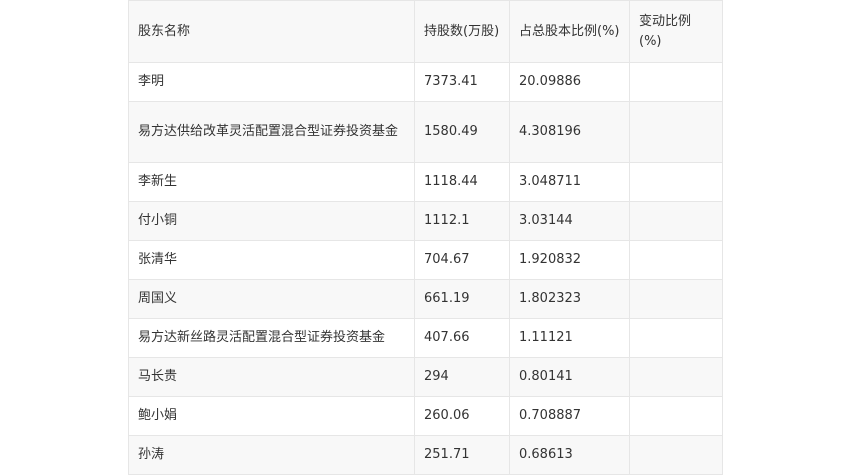 The height and width of the screenshot is (475, 850). Describe the element at coordinates (569, 338) in the screenshot. I see `cell-share-ratio: 1.11121` at that location.